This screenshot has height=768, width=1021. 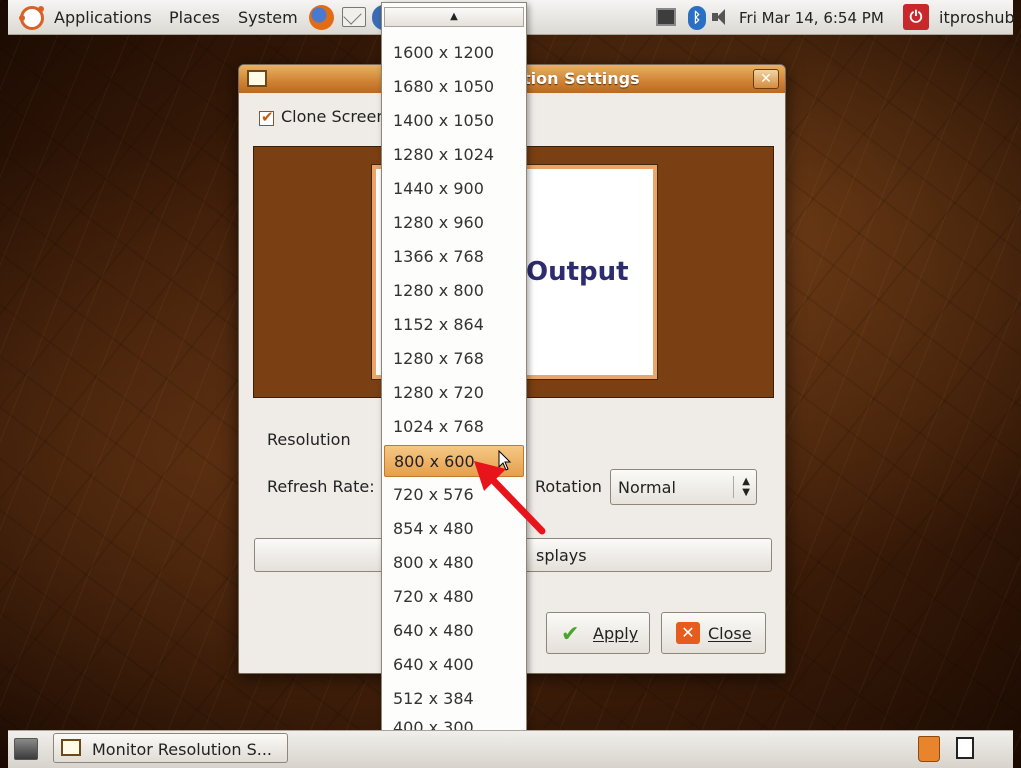 What do you see at coordinates (454, 291) in the screenshot?
I see `resolution-option: 1280 x 800` at bounding box center [454, 291].